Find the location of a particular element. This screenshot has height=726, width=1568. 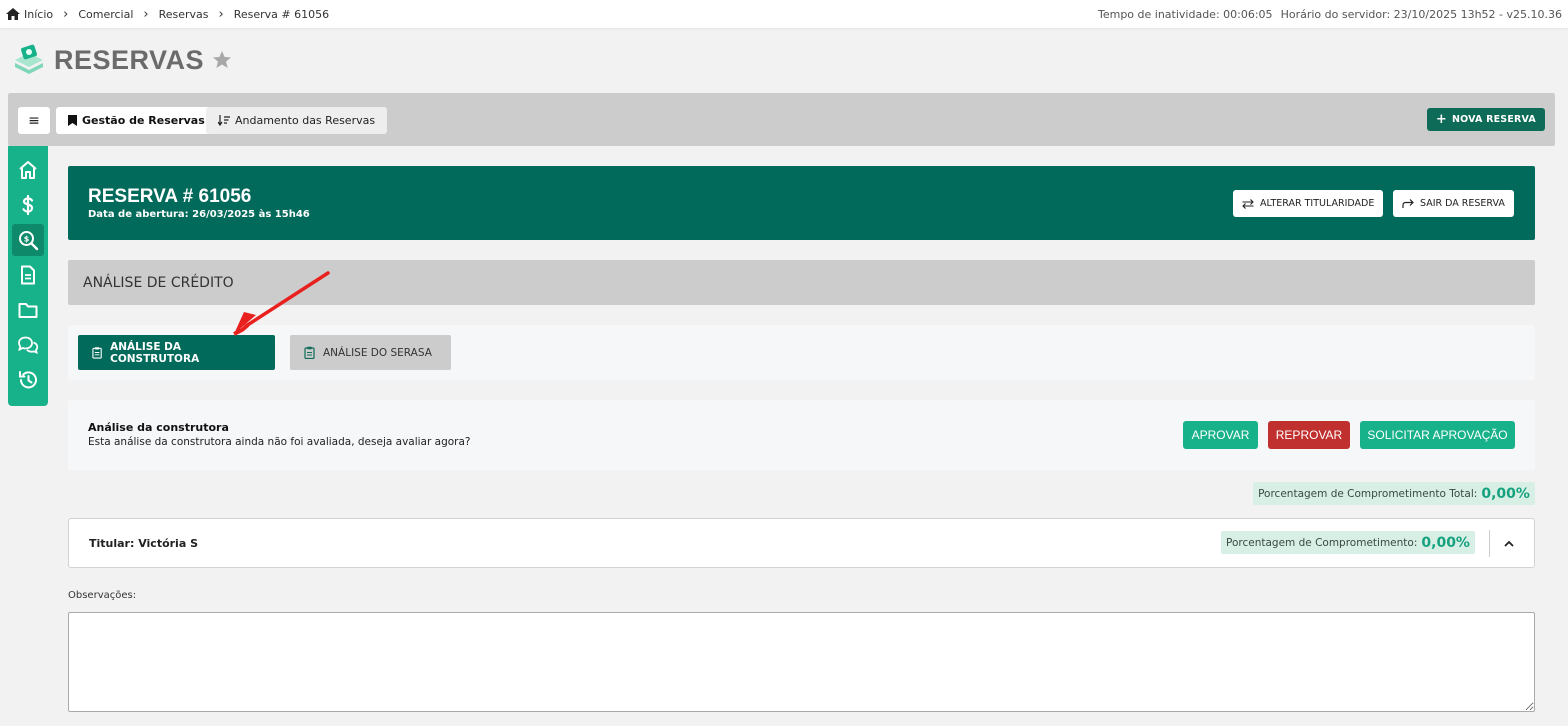

tab-label: Andamento das Reservas is located at coordinates (305, 120).